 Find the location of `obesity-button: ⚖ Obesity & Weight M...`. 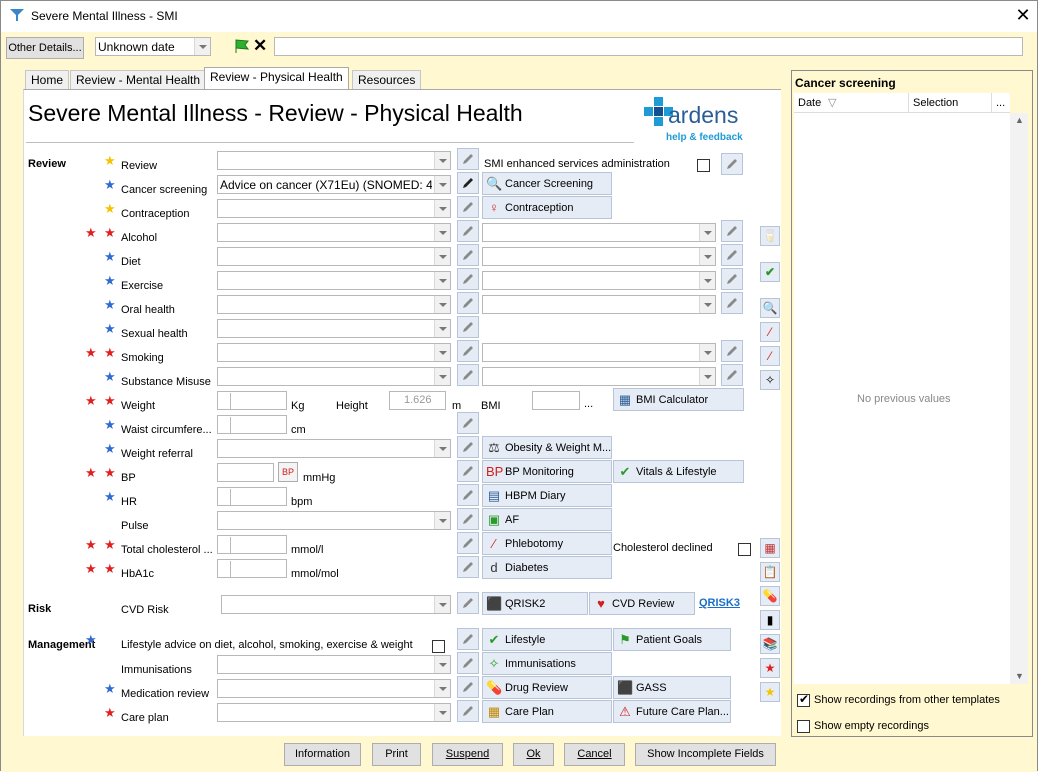

obesity-button: ⚖ Obesity & Weight M... is located at coordinates (547, 447).